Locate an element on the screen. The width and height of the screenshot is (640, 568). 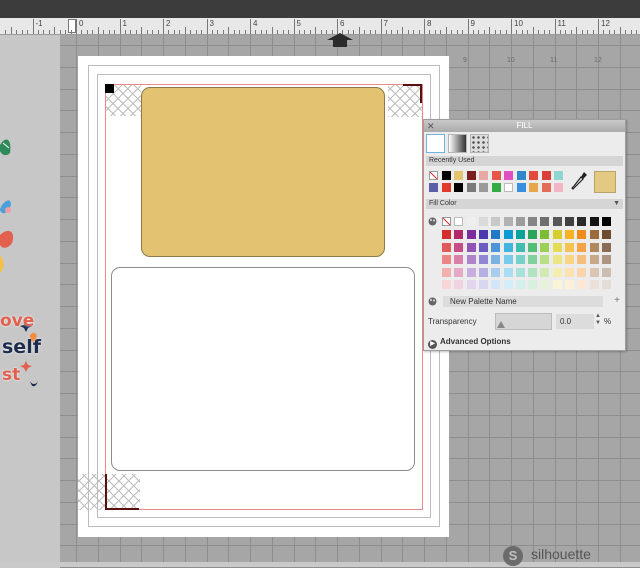
add-palette-icon: + is located at coordinates (617, 300).